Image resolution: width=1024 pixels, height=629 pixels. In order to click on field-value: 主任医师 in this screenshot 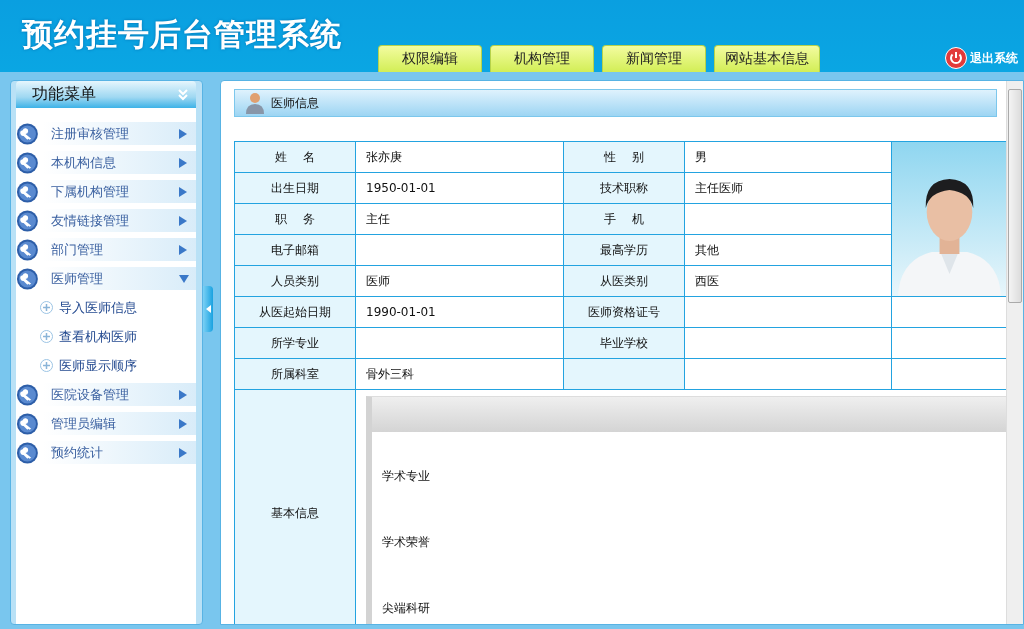, I will do `click(788, 188)`.